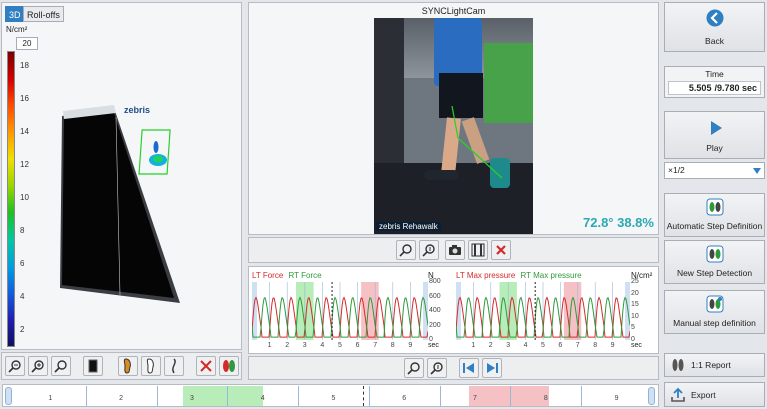 The width and height of the screenshot is (767, 409). Describe the element at coordinates (678, 365) in the screenshot. I see `report-feet-icon` at that location.